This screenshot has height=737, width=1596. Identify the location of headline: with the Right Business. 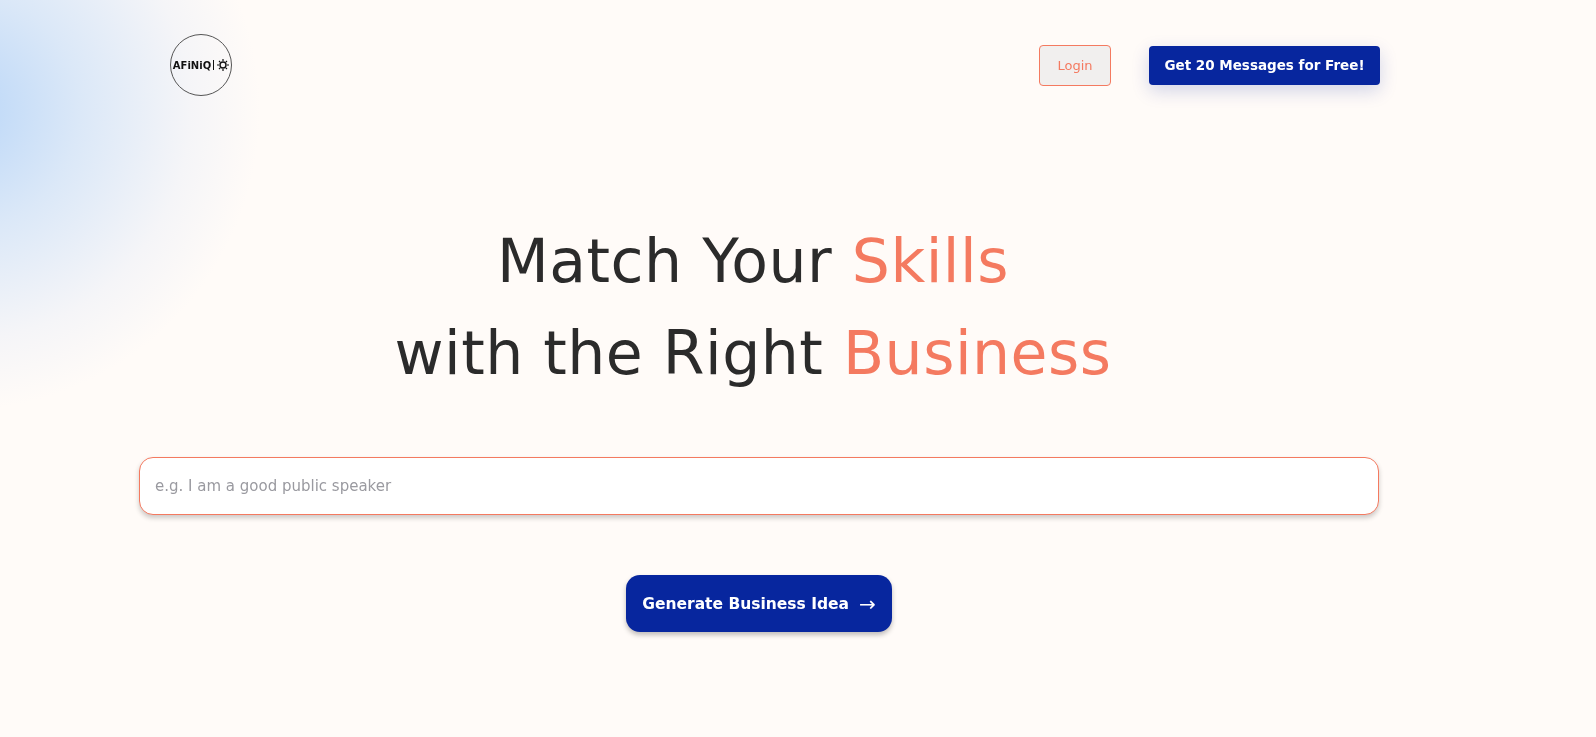
(753, 353).